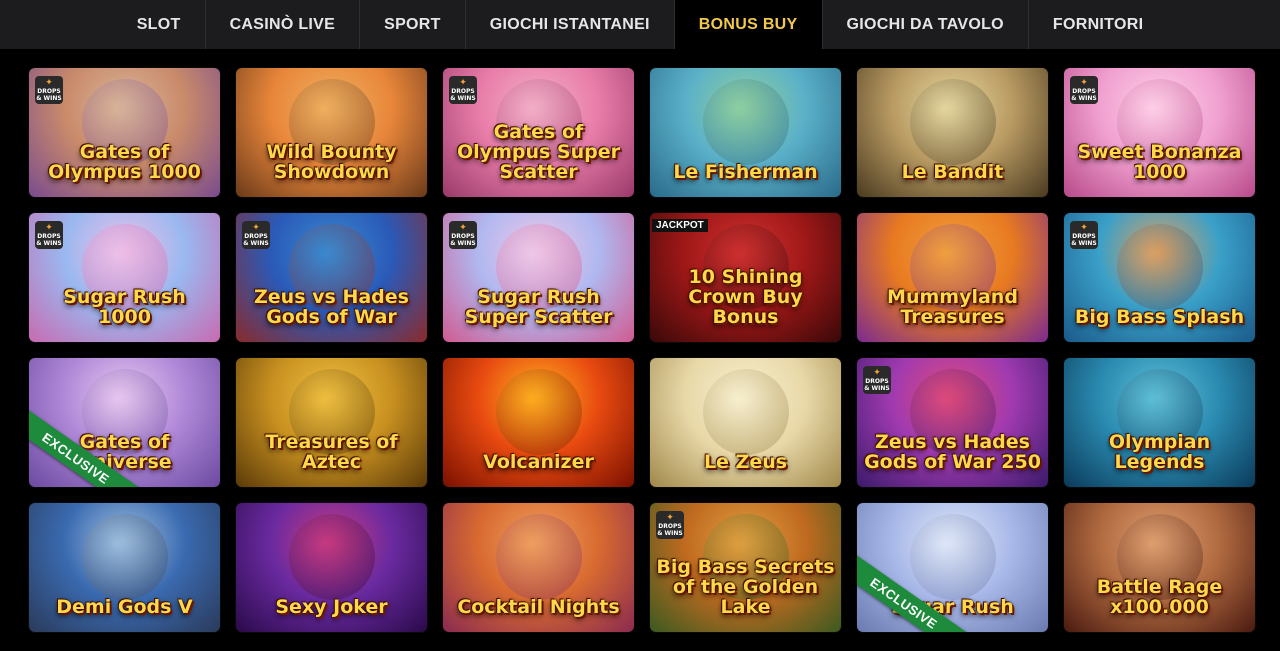 The height and width of the screenshot is (651, 1280). Describe the element at coordinates (124, 162) in the screenshot. I see `game-title: Gates of Olympus 1000` at that location.